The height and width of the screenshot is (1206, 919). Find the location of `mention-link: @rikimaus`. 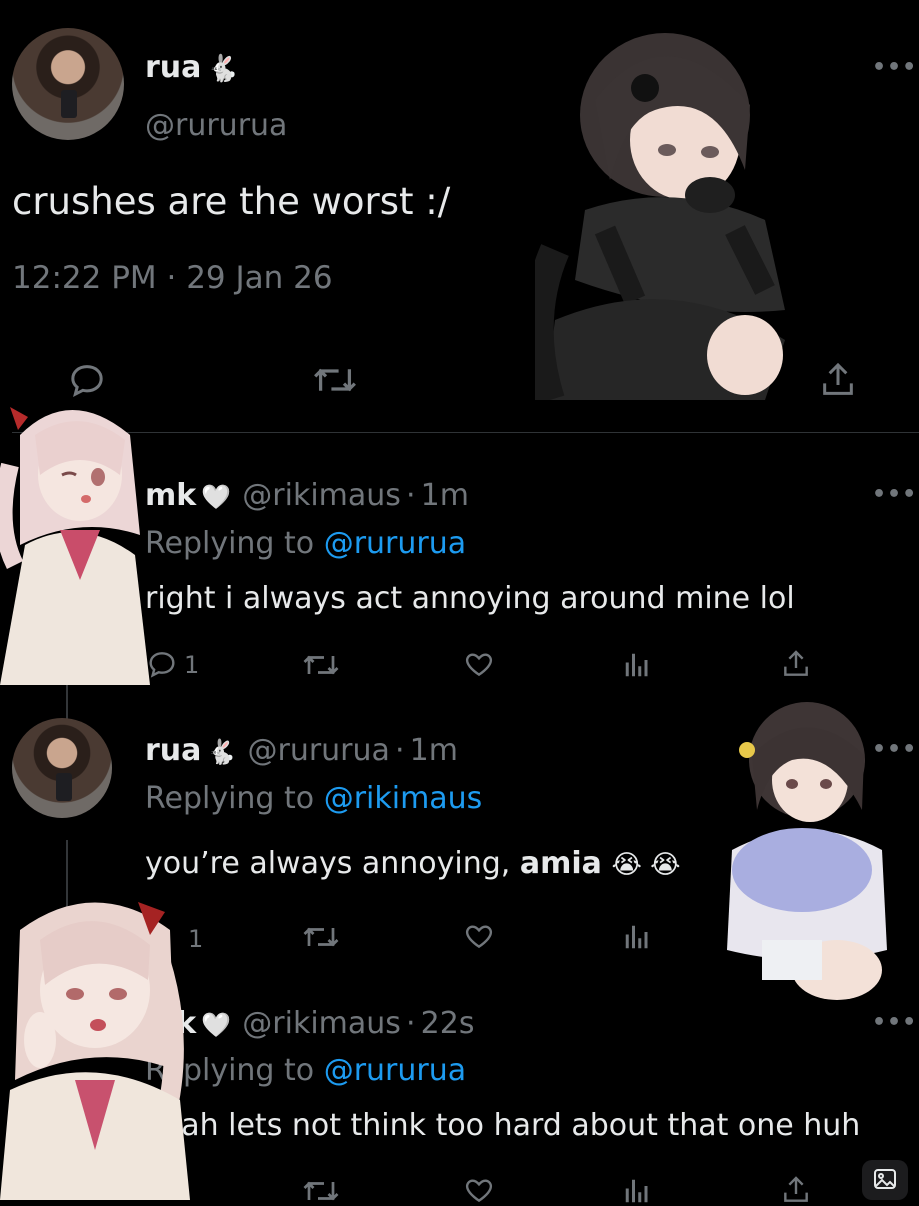

mention-link: @rikimaus is located at coordinates (403, 798).